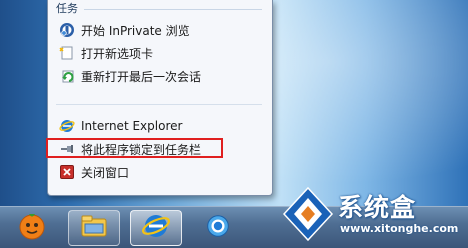 The height and width of the screenshot is (248, 468). I want to click on tasks-section-header: 任务, so click(159, 8).